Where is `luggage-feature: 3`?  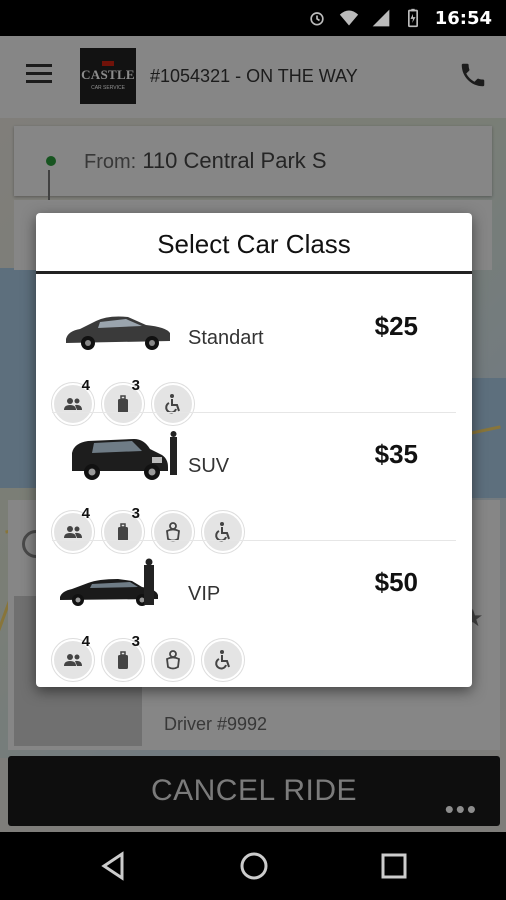
luggage-feature: 3 is located at coordinates (123, 657).